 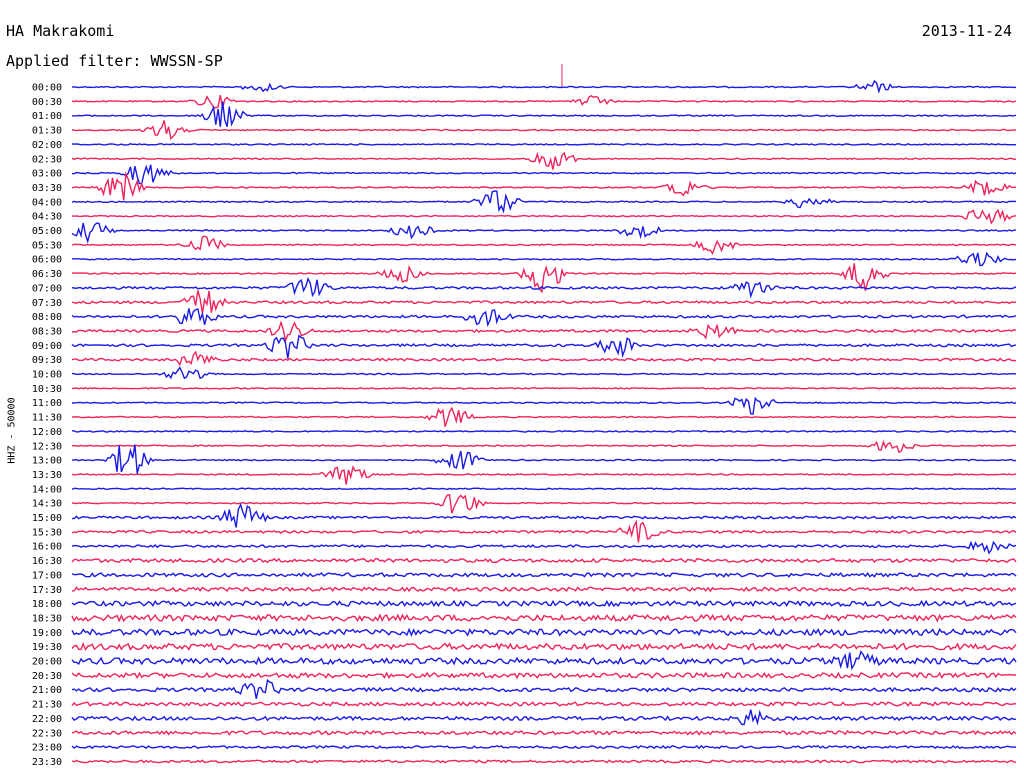 What do you see at coordinates (47, 231) in the screenshot?
I see `y-tick-label: 05:00` at bounding box center [47, 231].